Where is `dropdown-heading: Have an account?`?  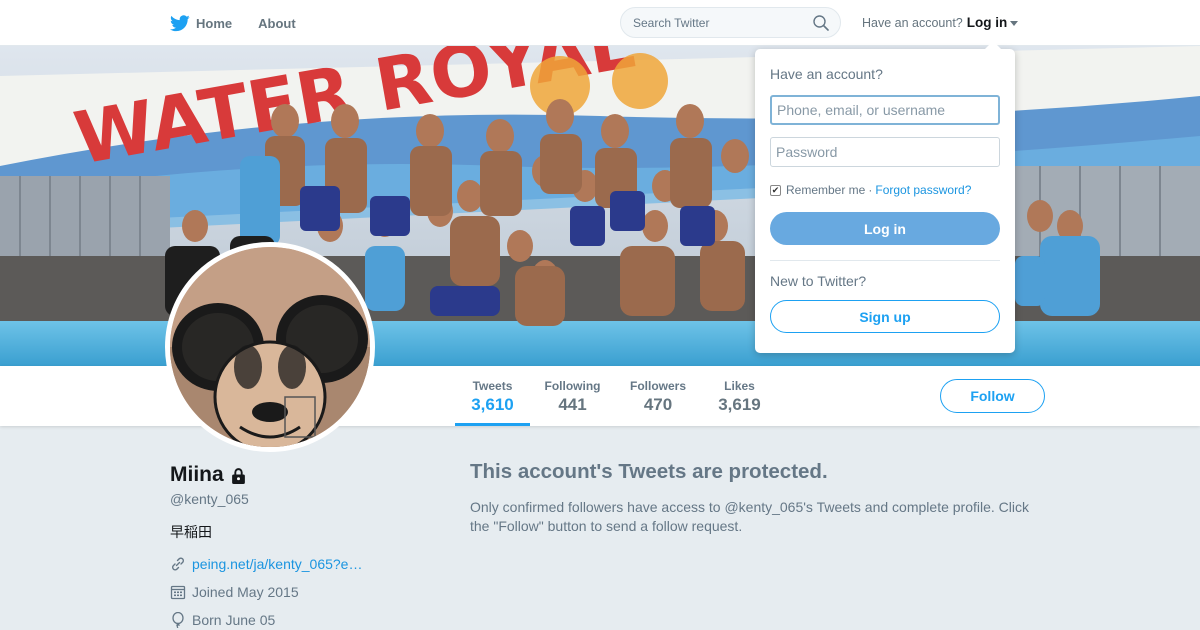 dropdown-heading: Have an account? is located at coordinates (826, 74).